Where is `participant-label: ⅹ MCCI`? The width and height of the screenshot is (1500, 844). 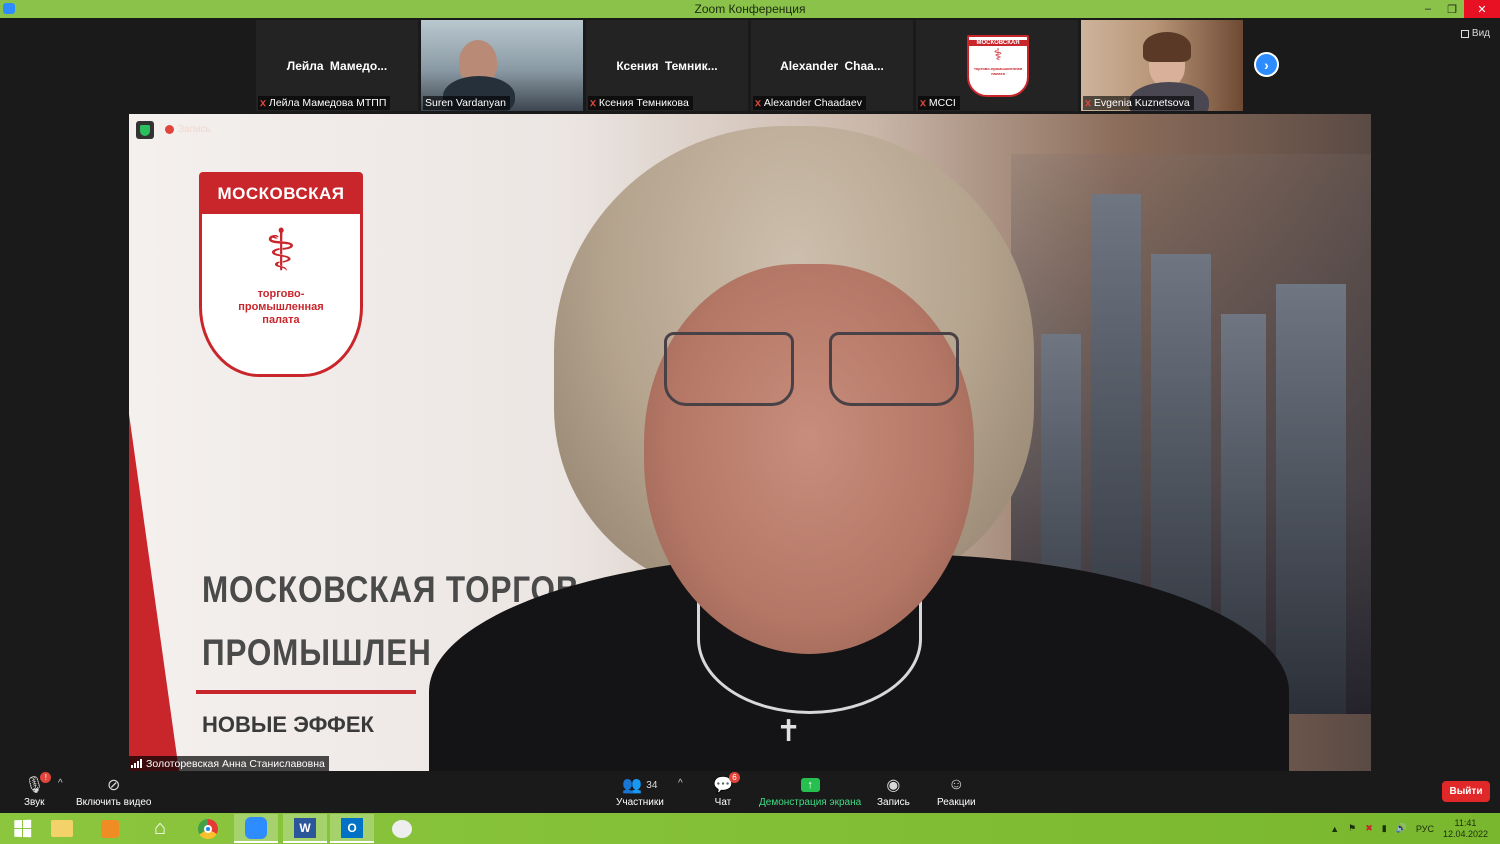
participant-label: ⅹ MCCI is located at coordinates (939, 103).